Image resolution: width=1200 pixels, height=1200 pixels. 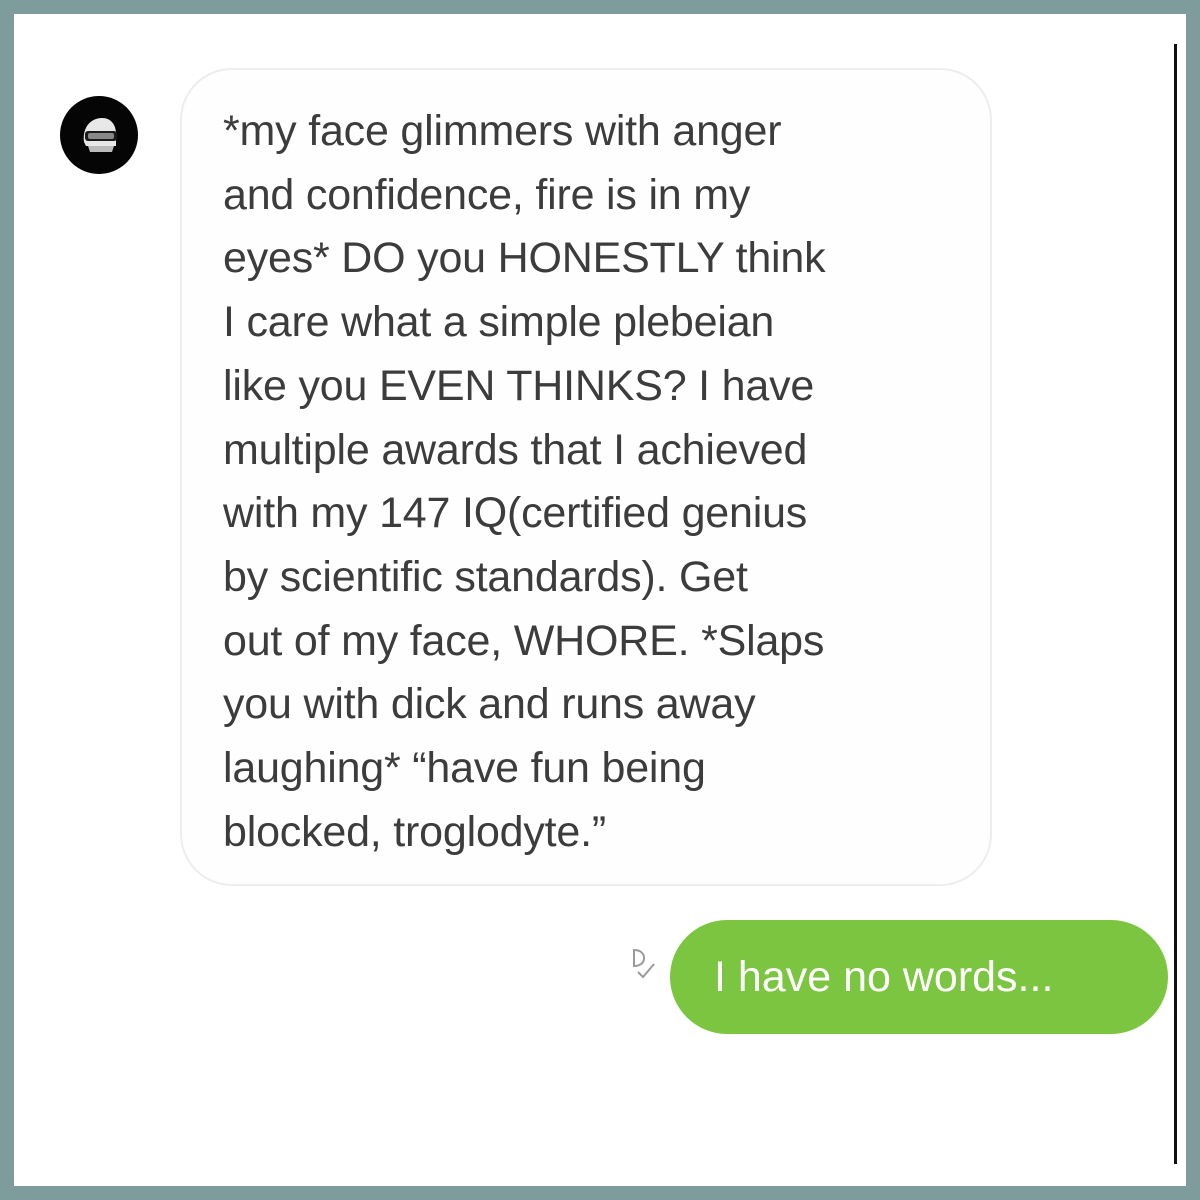 I want to click on message-line: I care what a simple plebeian, so click(x=499, y=322).